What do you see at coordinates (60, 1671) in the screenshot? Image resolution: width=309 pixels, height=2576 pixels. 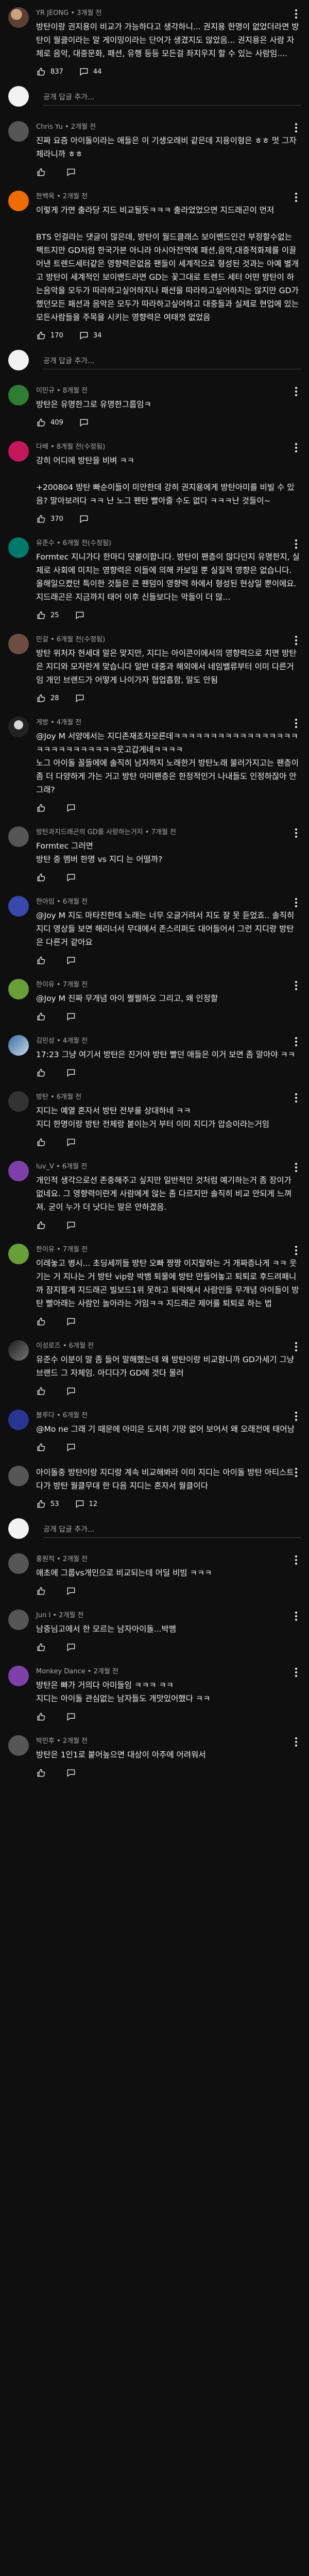 I see `comment-author: Monkey Dance` at bounding box center [60, 1671].